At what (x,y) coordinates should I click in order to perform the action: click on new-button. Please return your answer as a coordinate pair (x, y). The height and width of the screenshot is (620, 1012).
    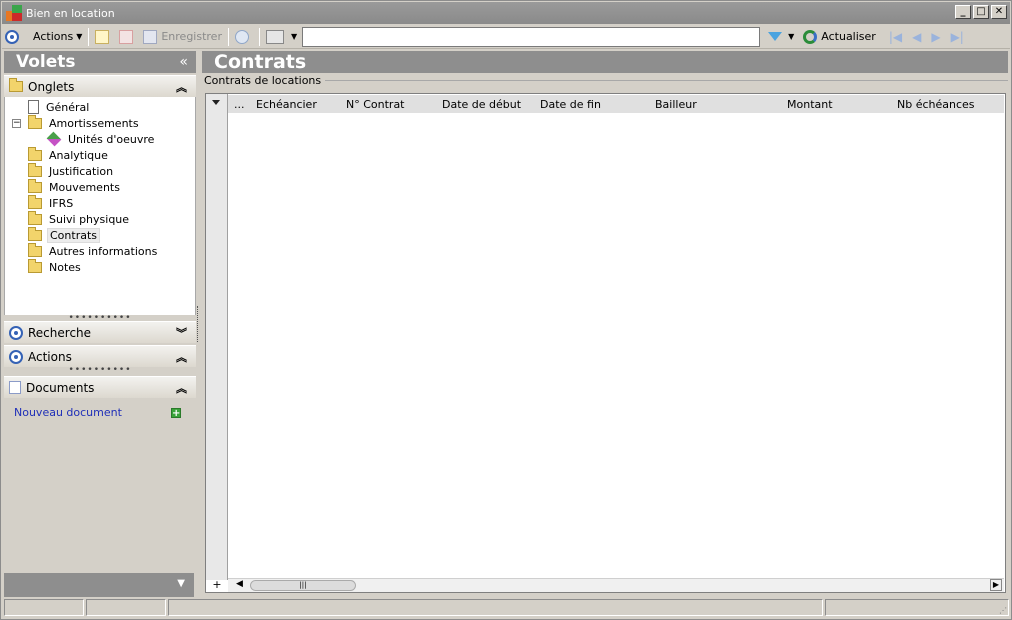
    Looking at the image, I should click on (104, 37).